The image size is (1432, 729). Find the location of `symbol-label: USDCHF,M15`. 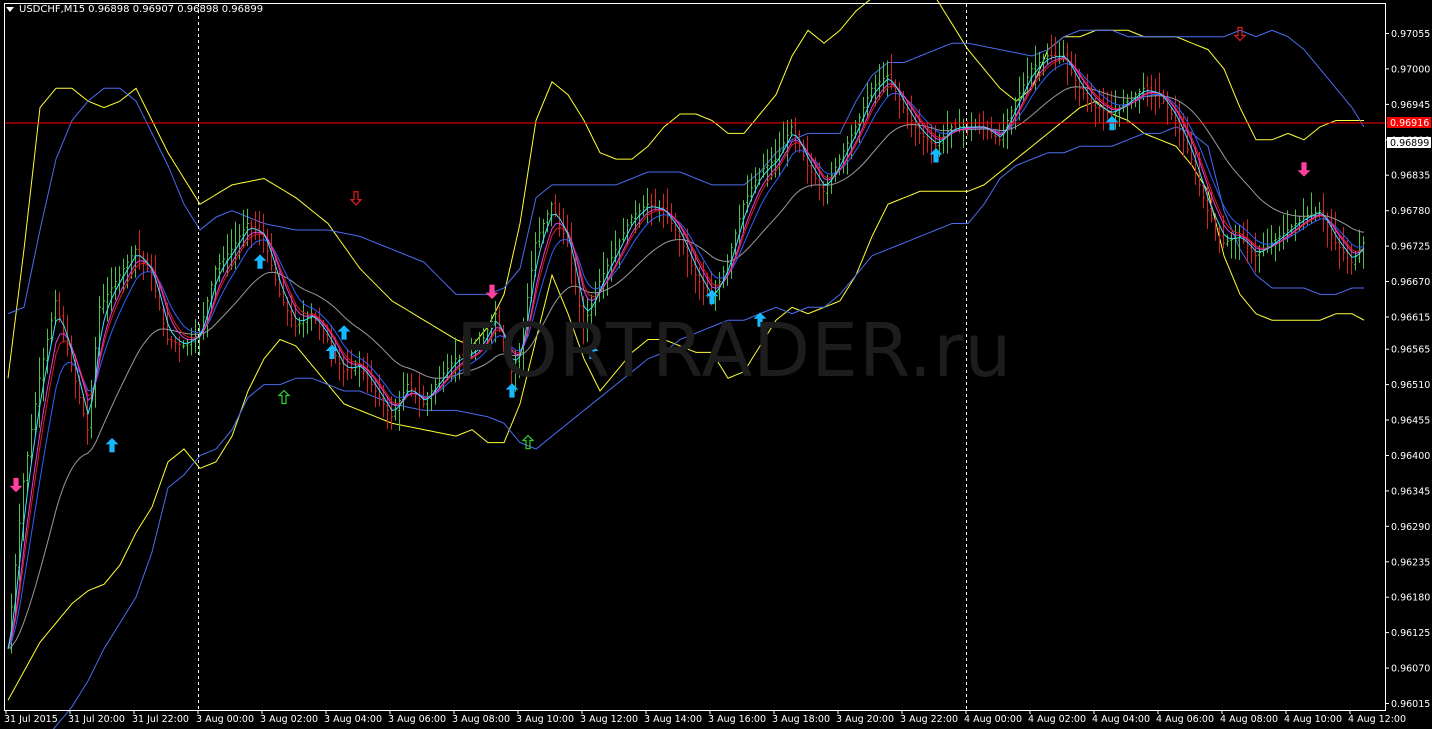

symbol-label: USDCHF,M15 is located at coordinates (52, 9).